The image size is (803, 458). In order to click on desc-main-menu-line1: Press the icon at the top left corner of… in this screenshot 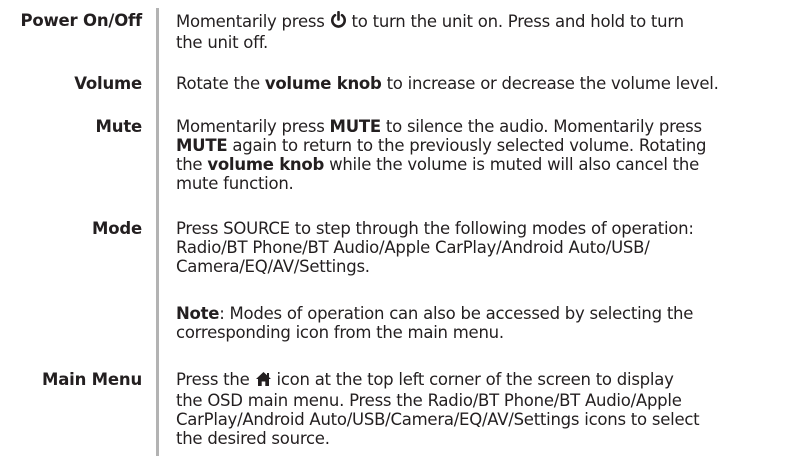, I will do `click(425, 380)`.